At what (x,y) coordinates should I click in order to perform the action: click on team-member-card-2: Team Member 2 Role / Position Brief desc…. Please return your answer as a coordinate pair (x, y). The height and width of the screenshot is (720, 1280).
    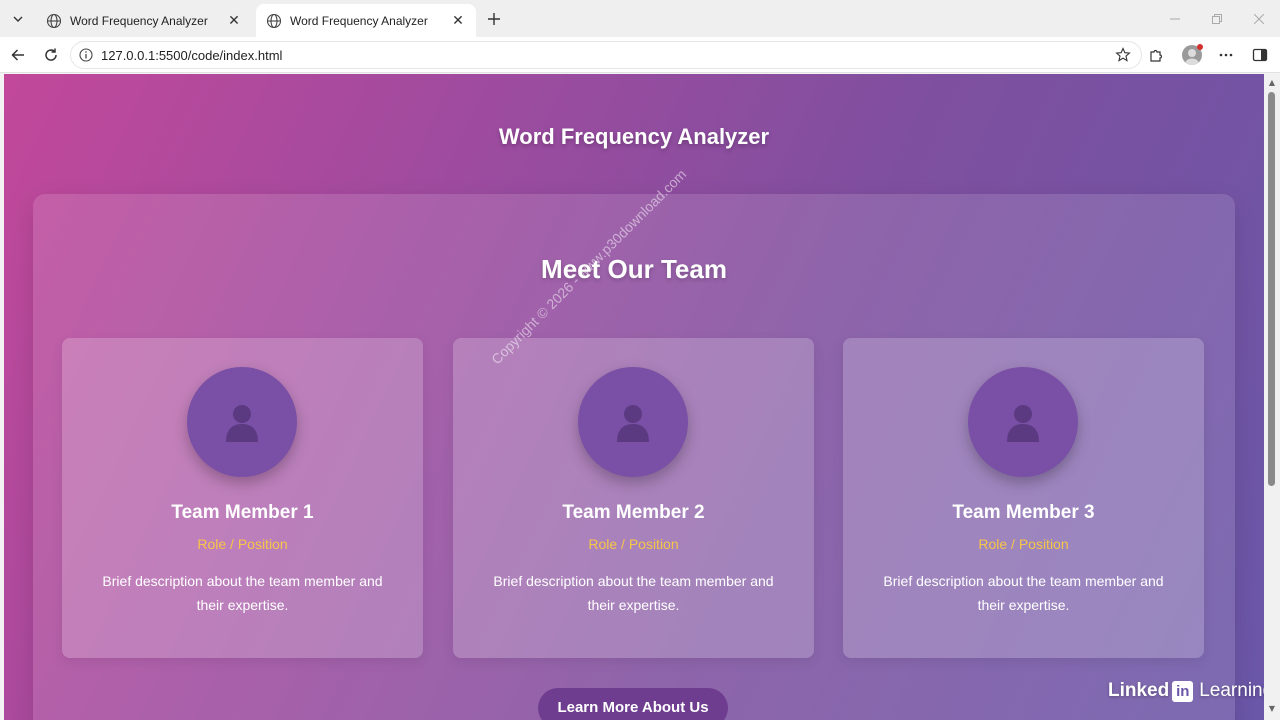
    Looking at the image, I should click on (633, 498).